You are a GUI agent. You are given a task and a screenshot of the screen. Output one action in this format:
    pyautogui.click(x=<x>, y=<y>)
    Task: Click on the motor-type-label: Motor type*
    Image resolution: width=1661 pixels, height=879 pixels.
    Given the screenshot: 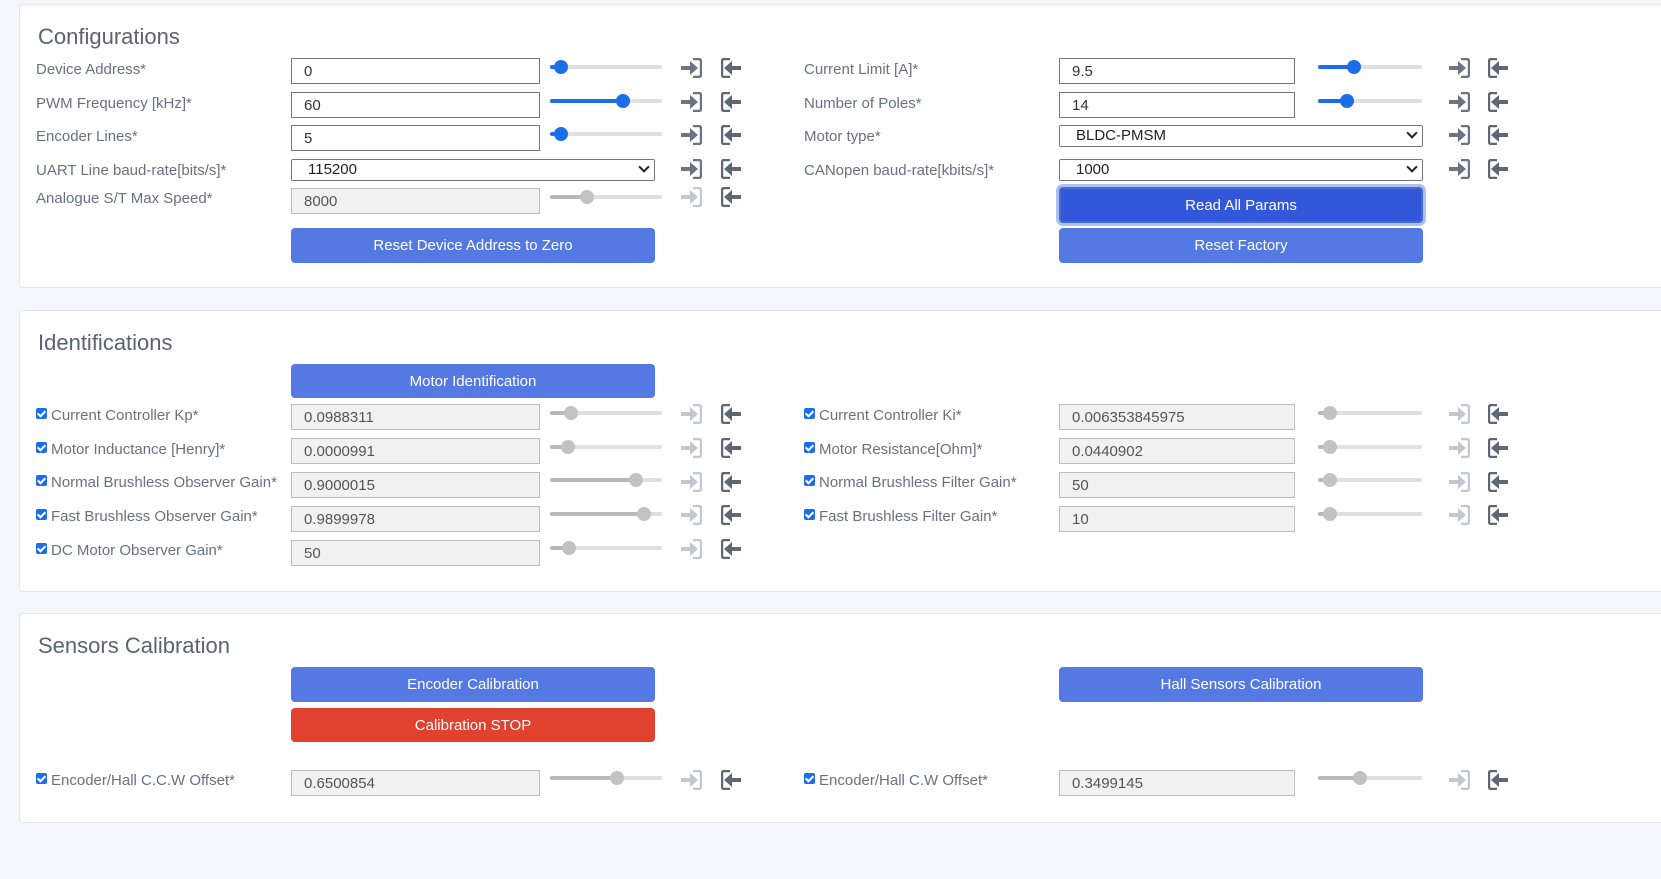 What is the action you would take?
    pyautogui.click(x=842, y=136)
    